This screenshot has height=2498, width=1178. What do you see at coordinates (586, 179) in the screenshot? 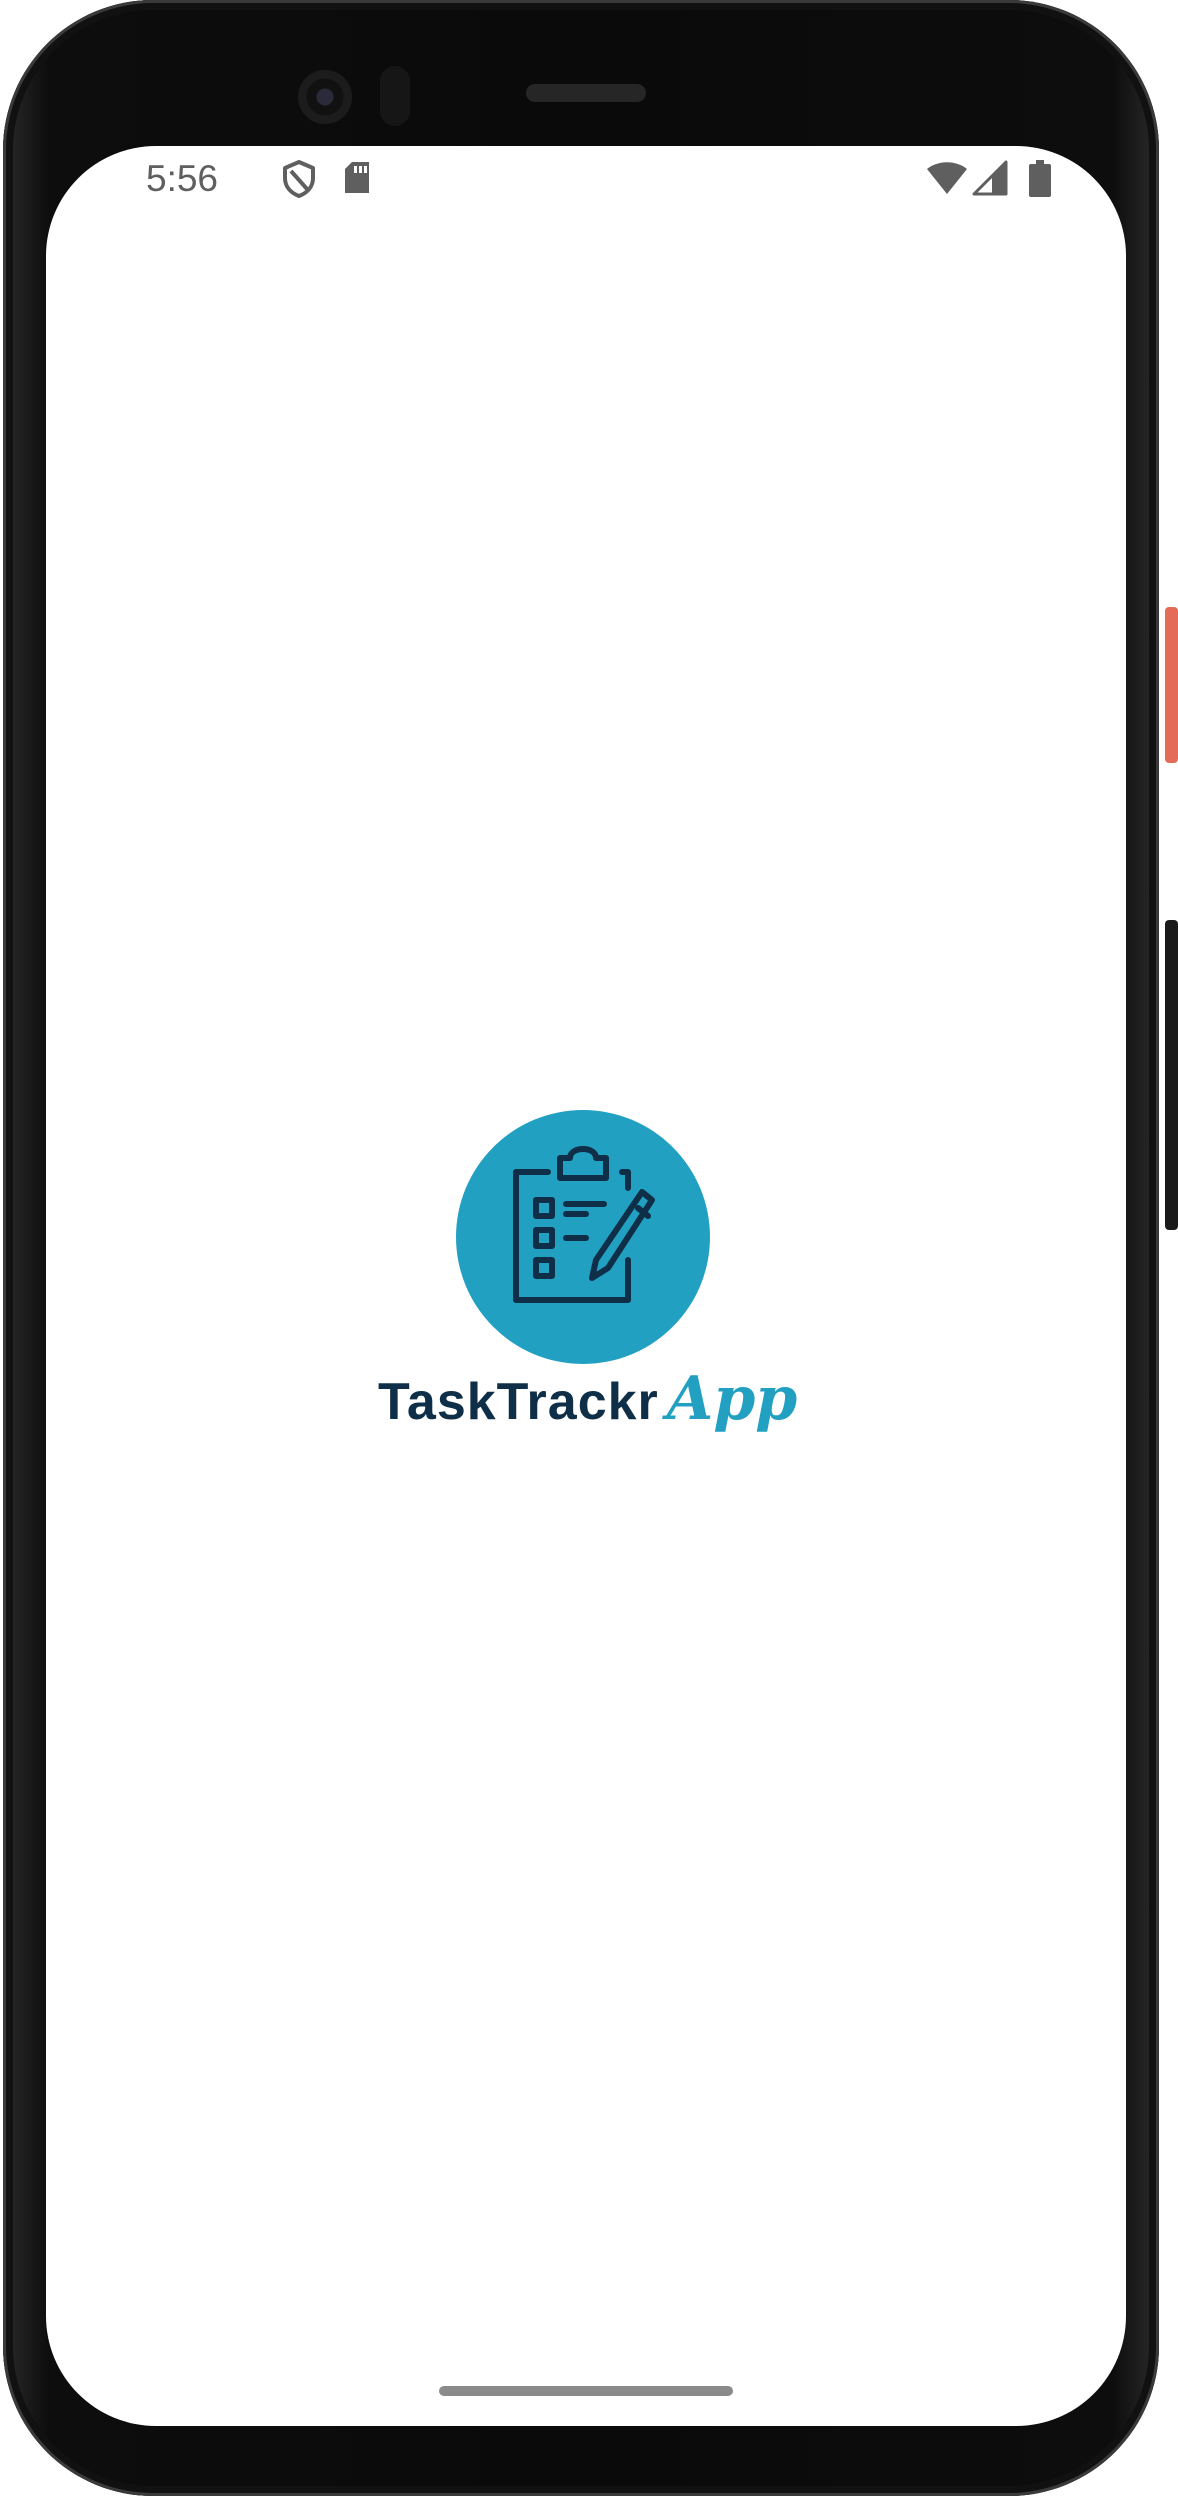
I see `status-bar: 5:56` at bounding box center [586, 179].